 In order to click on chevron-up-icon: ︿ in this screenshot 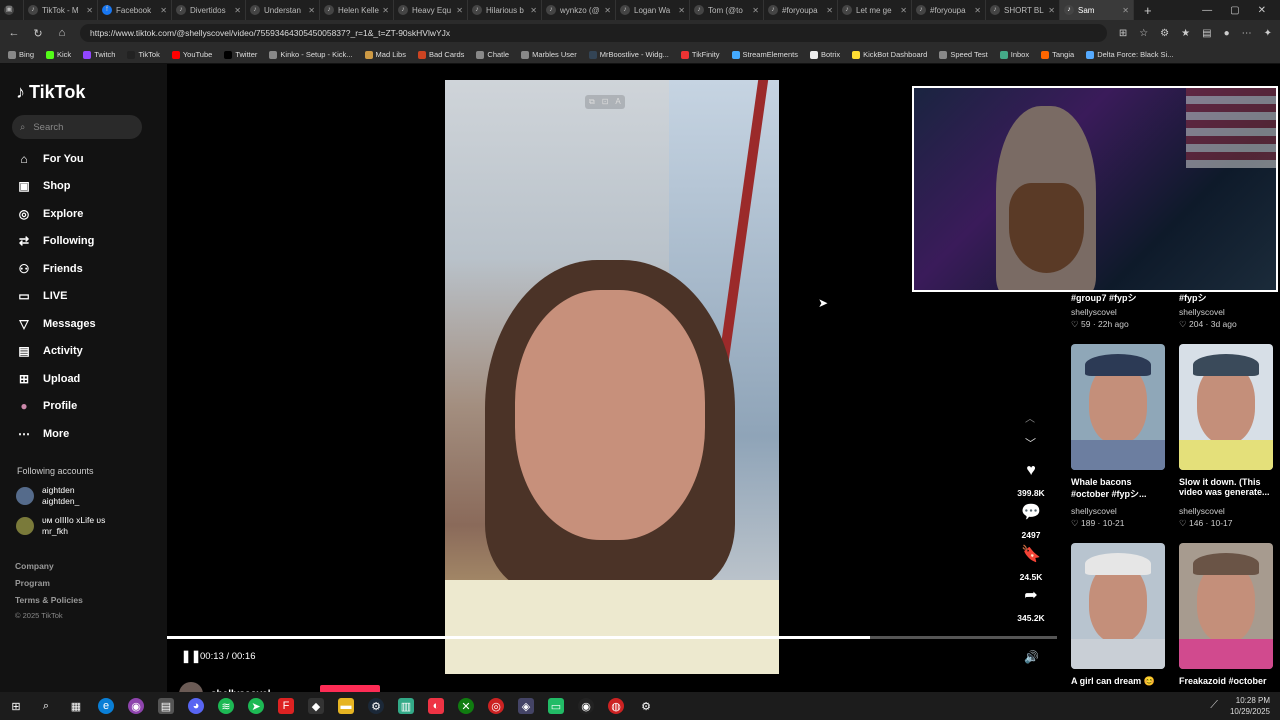, I will do `click(1030, 417)`.